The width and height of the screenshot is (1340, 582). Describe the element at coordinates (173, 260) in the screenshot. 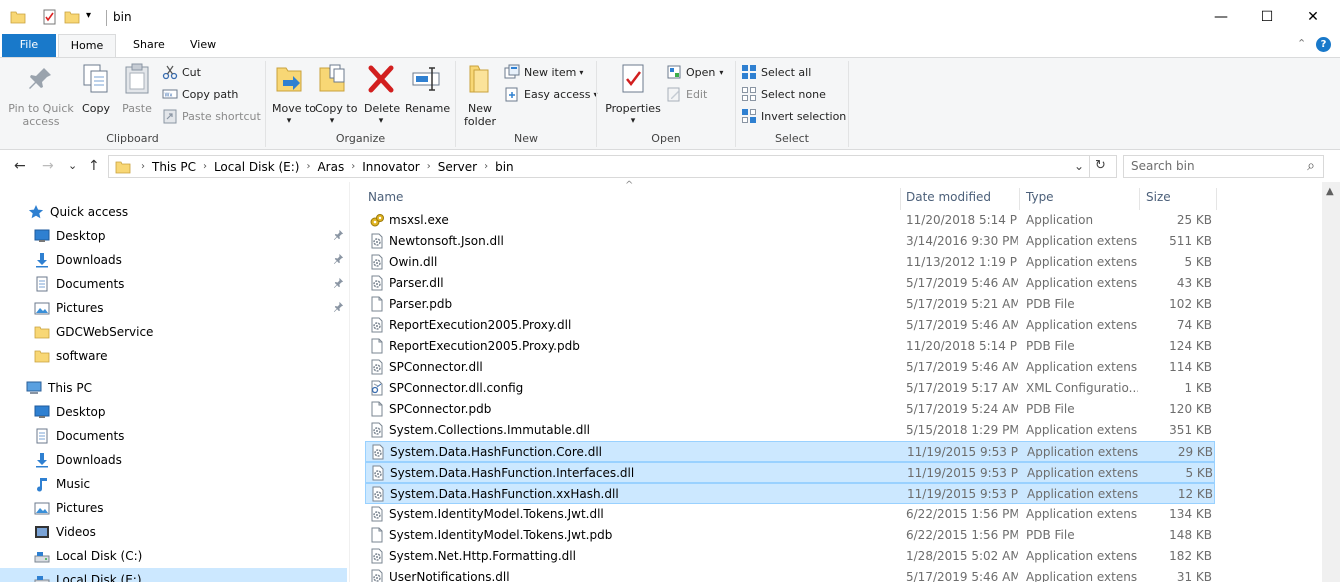

I see `sidebar-item-quick-downloads: Downloads` at that location.